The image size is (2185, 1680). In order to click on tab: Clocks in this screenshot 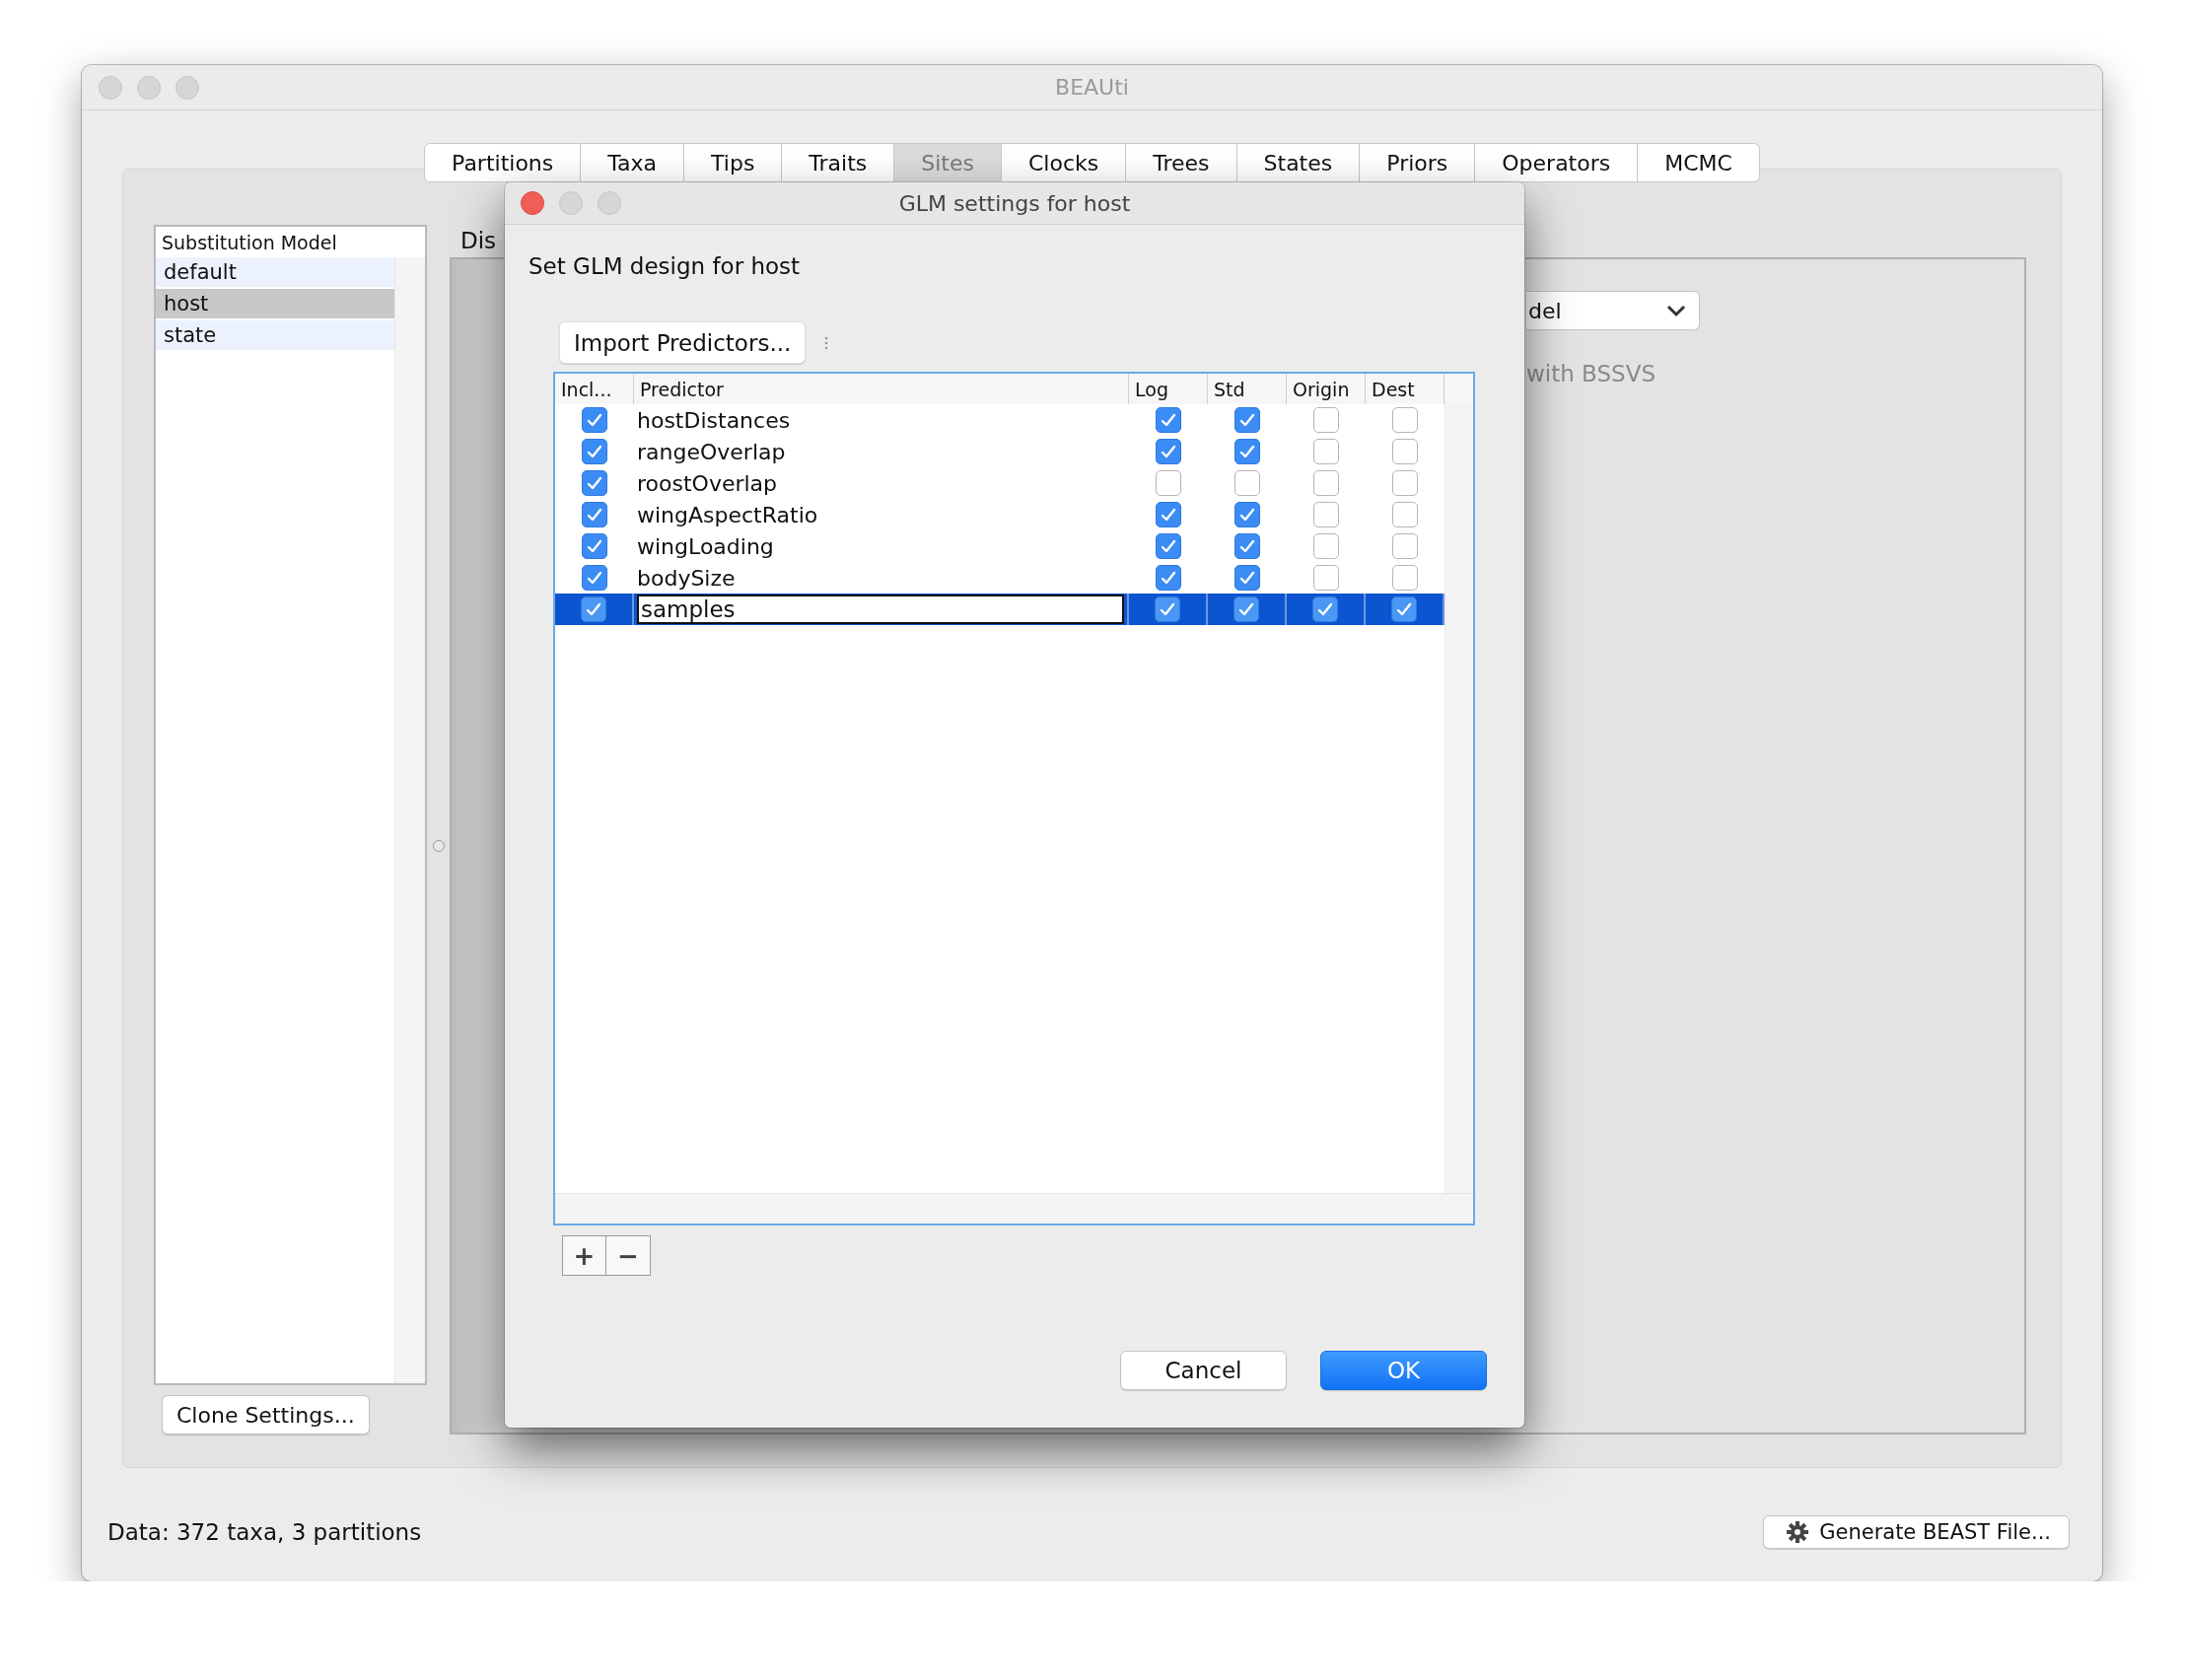, I will do `click(1064, 162)`.